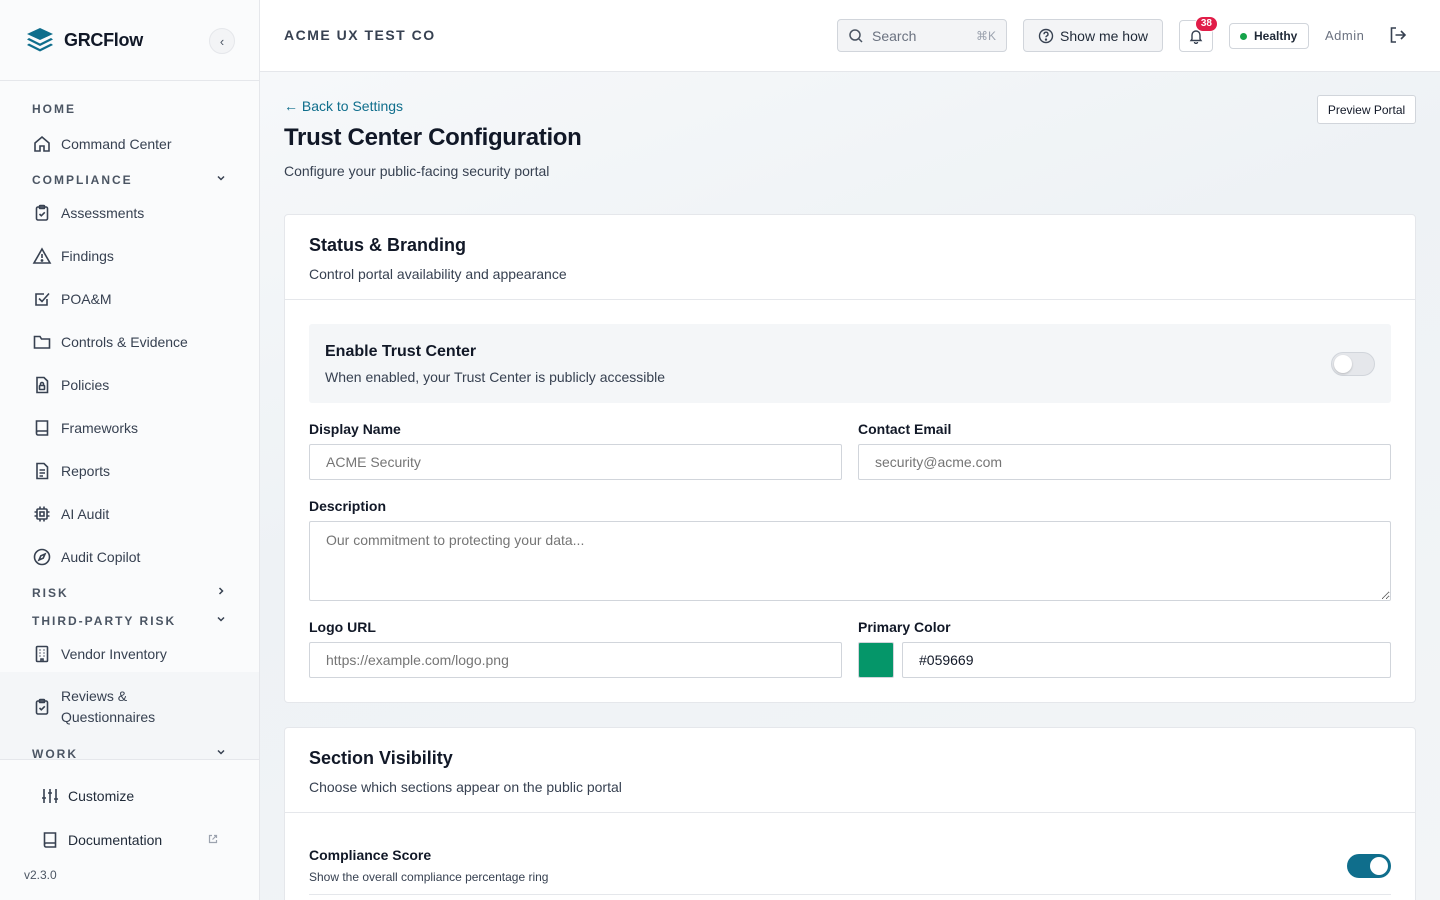 This screenshot has height=900, width=1440. Describe the element at coordinates (856, 36) in the screenshot. I see `search-icon` at that location.